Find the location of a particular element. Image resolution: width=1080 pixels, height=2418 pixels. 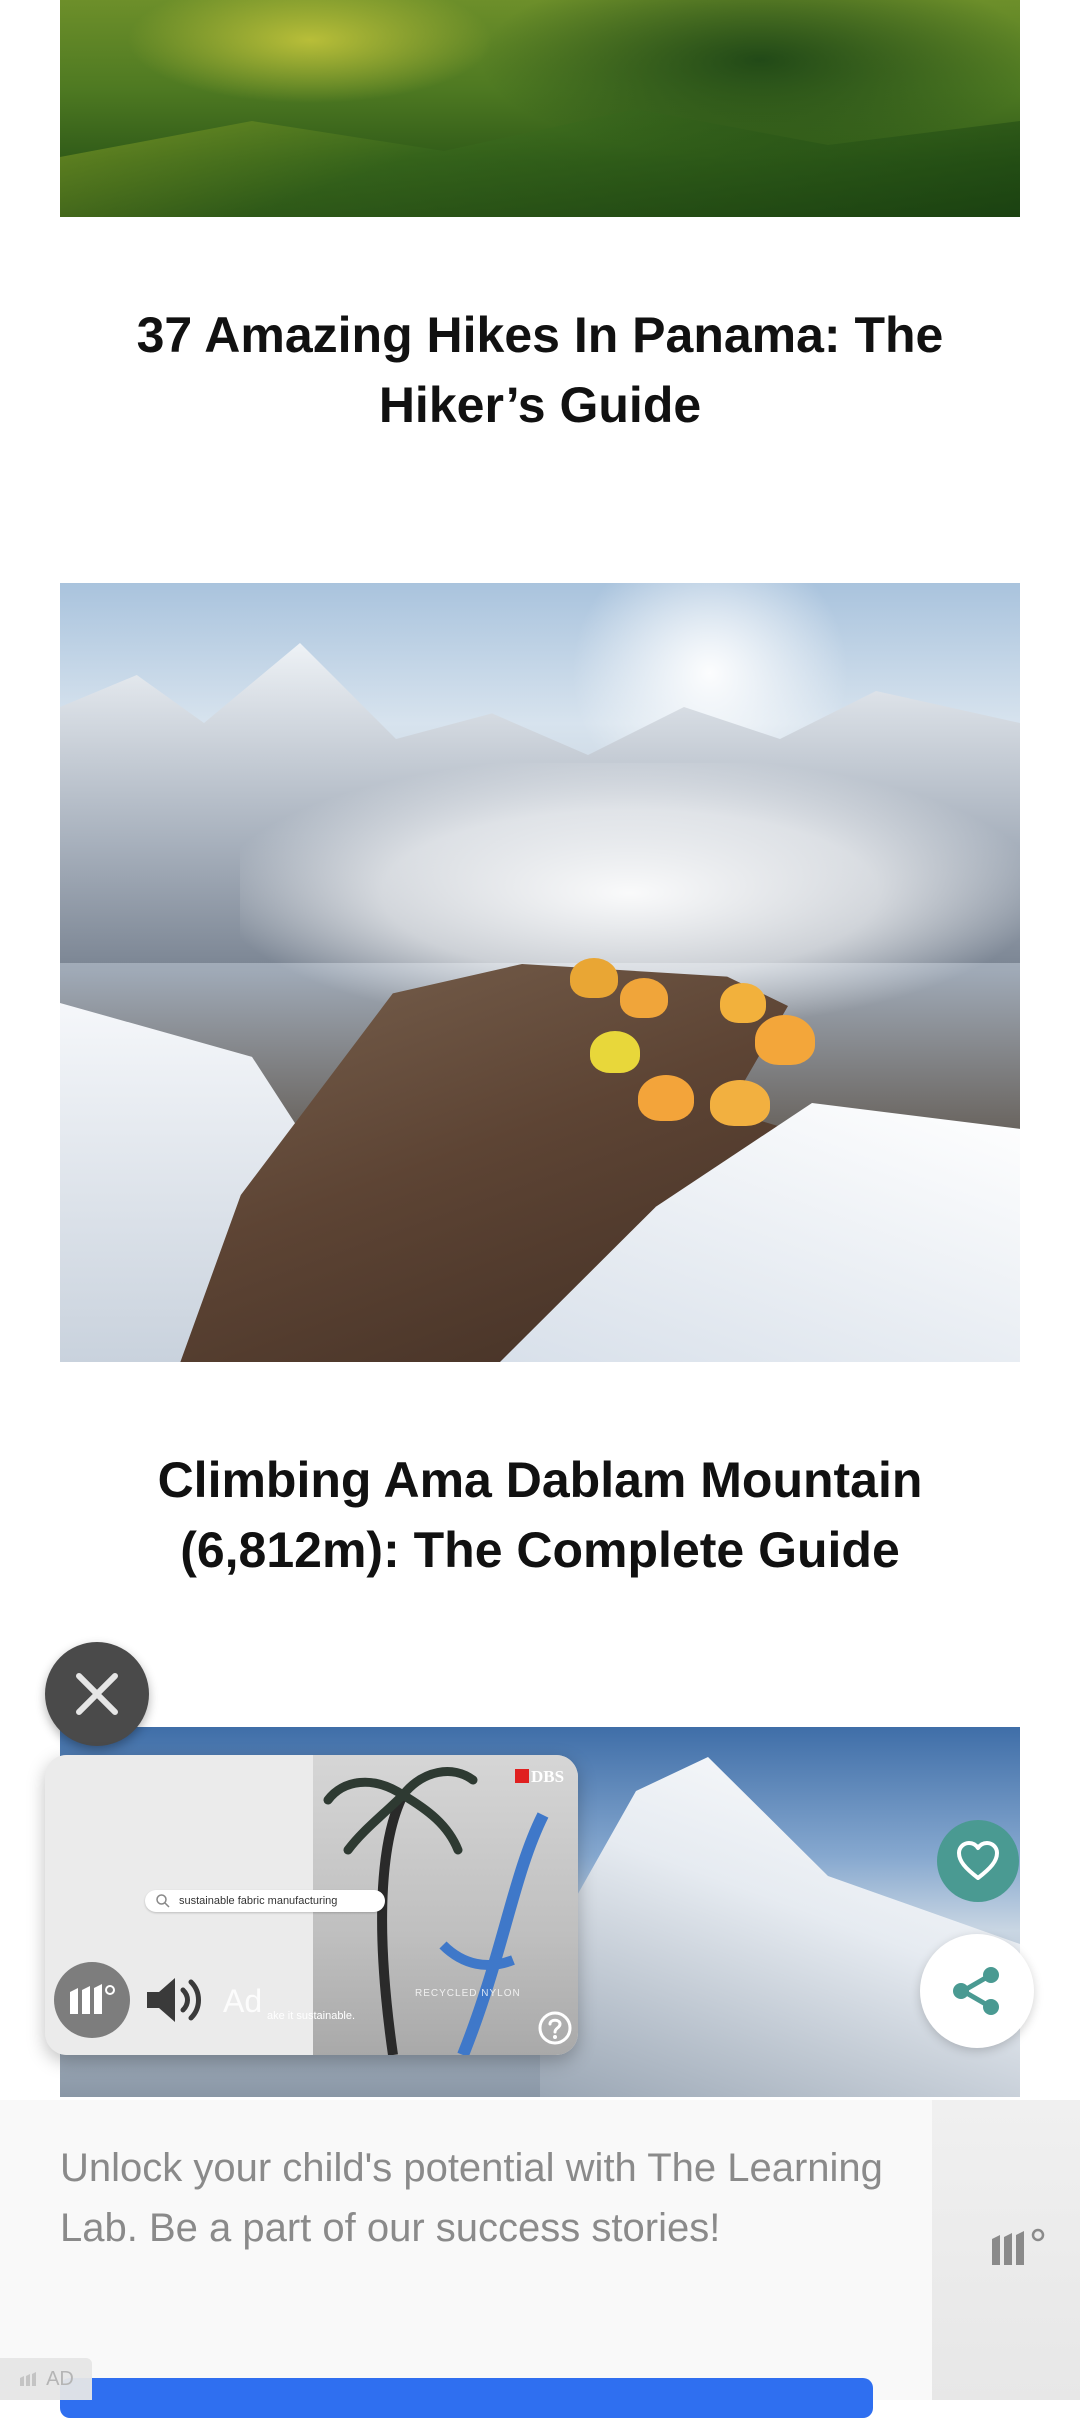

ad-caption: ake it sustainable. is located at coordinates (311, 2016).